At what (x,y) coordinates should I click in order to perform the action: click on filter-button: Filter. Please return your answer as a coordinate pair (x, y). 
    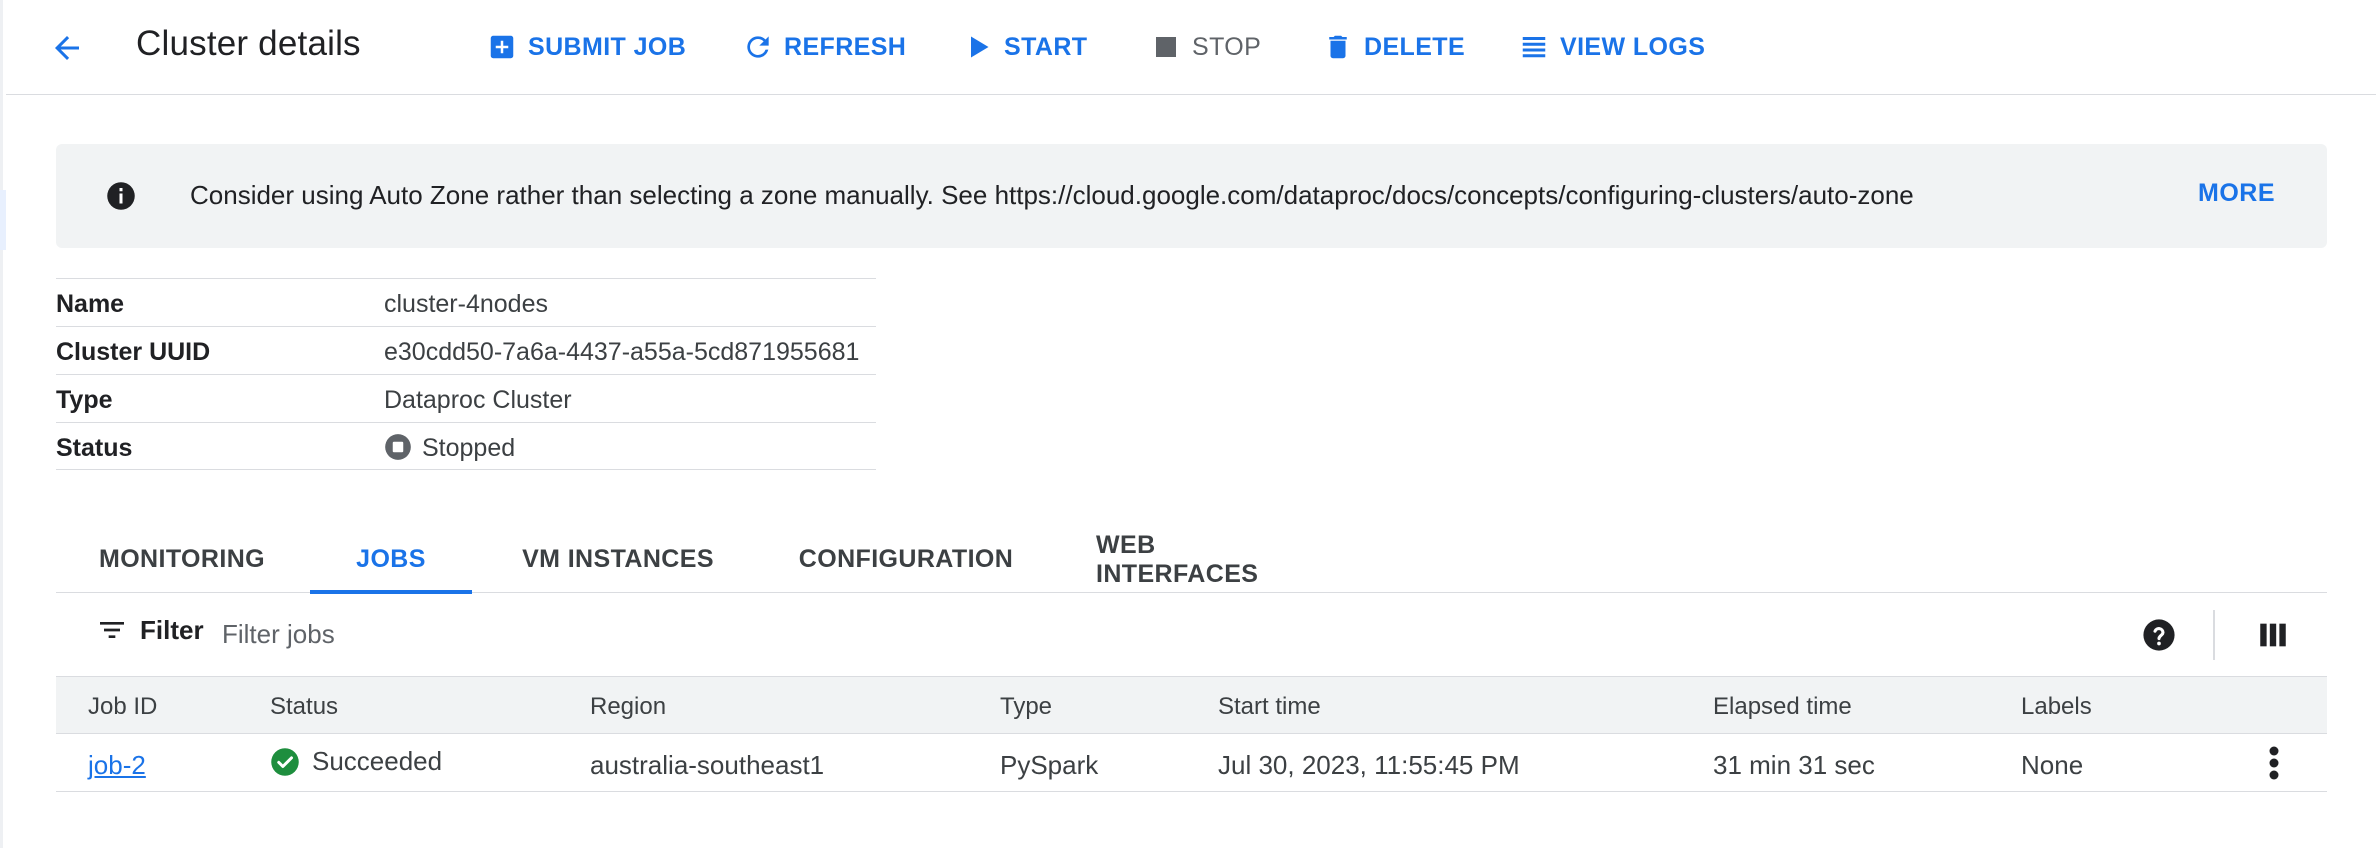
    Looking at the image, I should click on (150, 630).